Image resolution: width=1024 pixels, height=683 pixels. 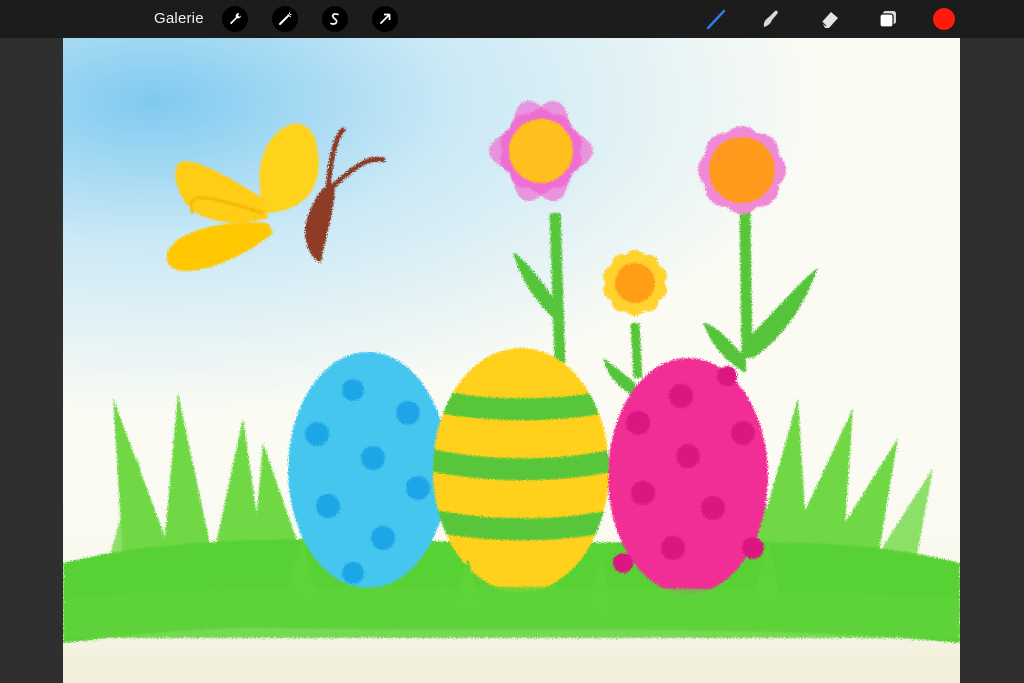 What do you see at coordinates (716, 19) in the screenshot?
I see `paint-brush-icon` at bounding box center [716, 19].